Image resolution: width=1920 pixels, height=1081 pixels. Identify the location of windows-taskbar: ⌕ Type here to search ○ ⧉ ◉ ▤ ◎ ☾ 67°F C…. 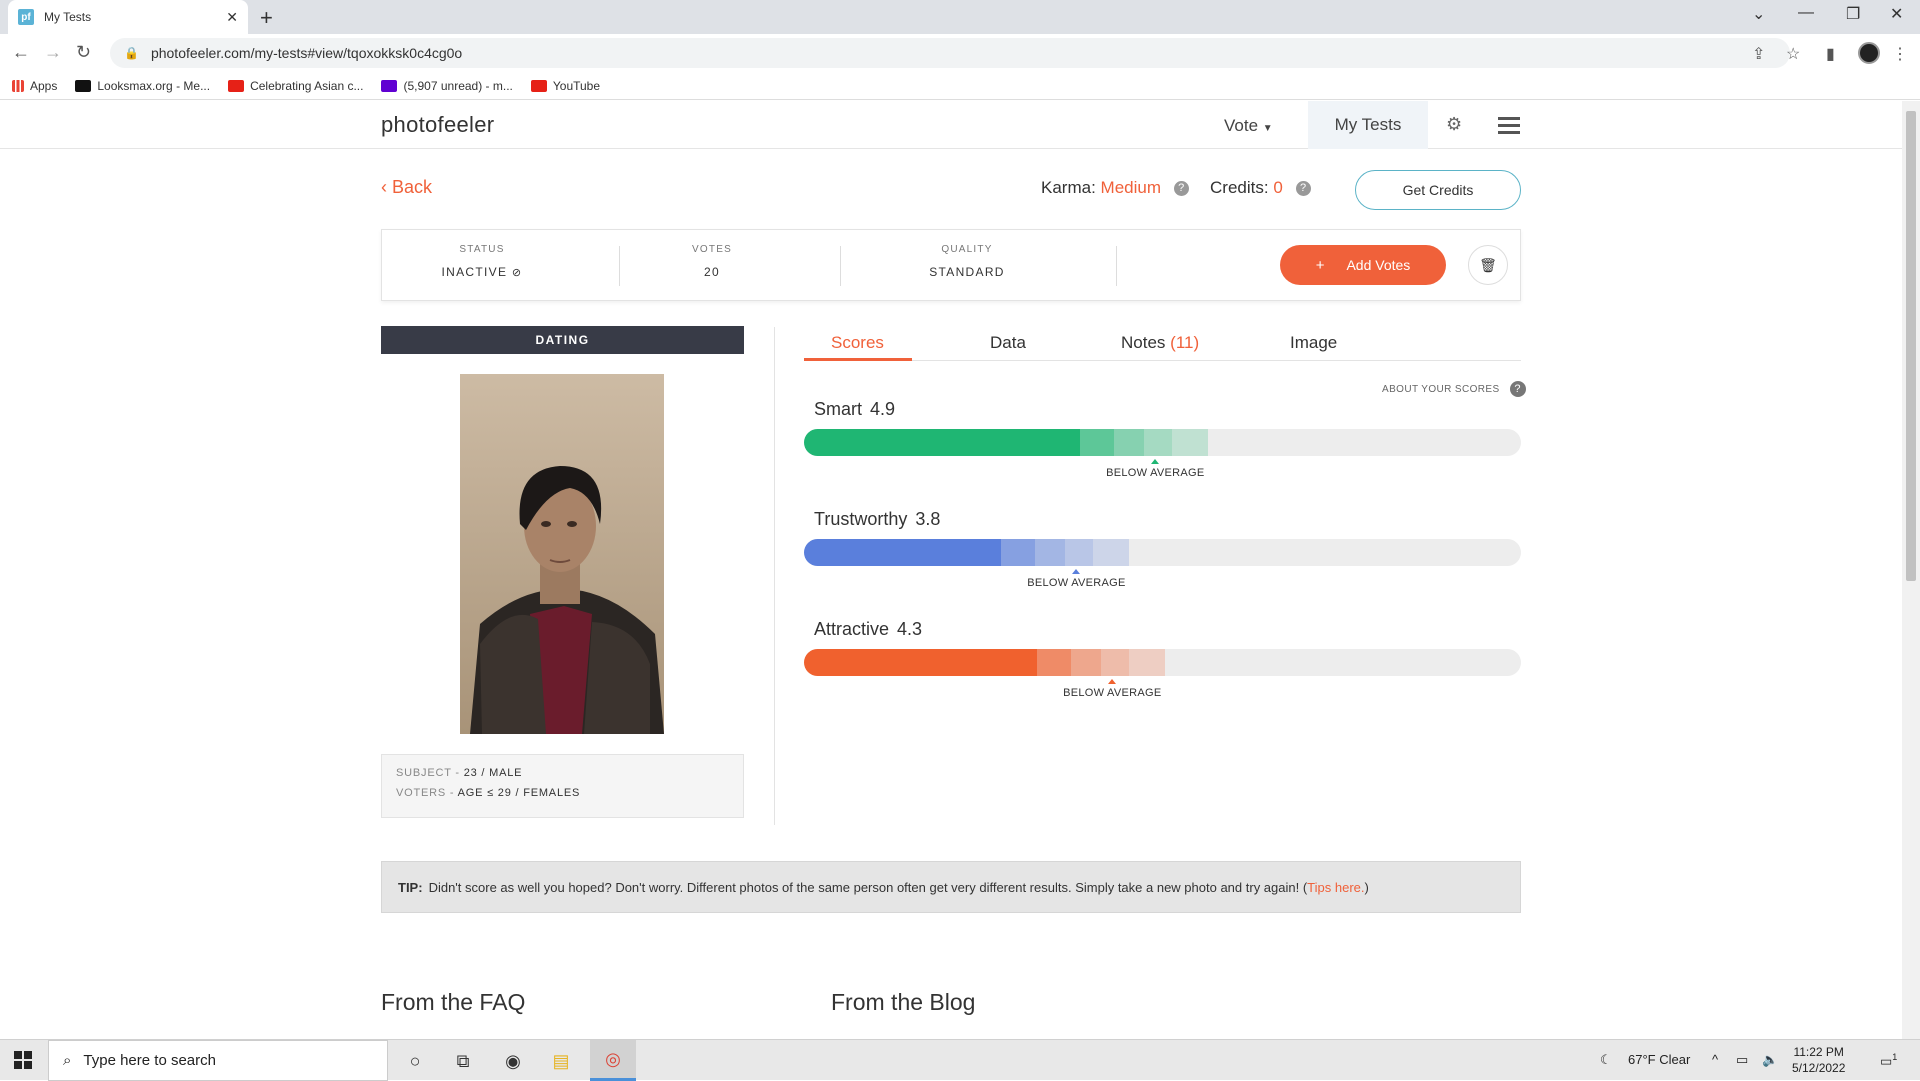
(960, 1060).